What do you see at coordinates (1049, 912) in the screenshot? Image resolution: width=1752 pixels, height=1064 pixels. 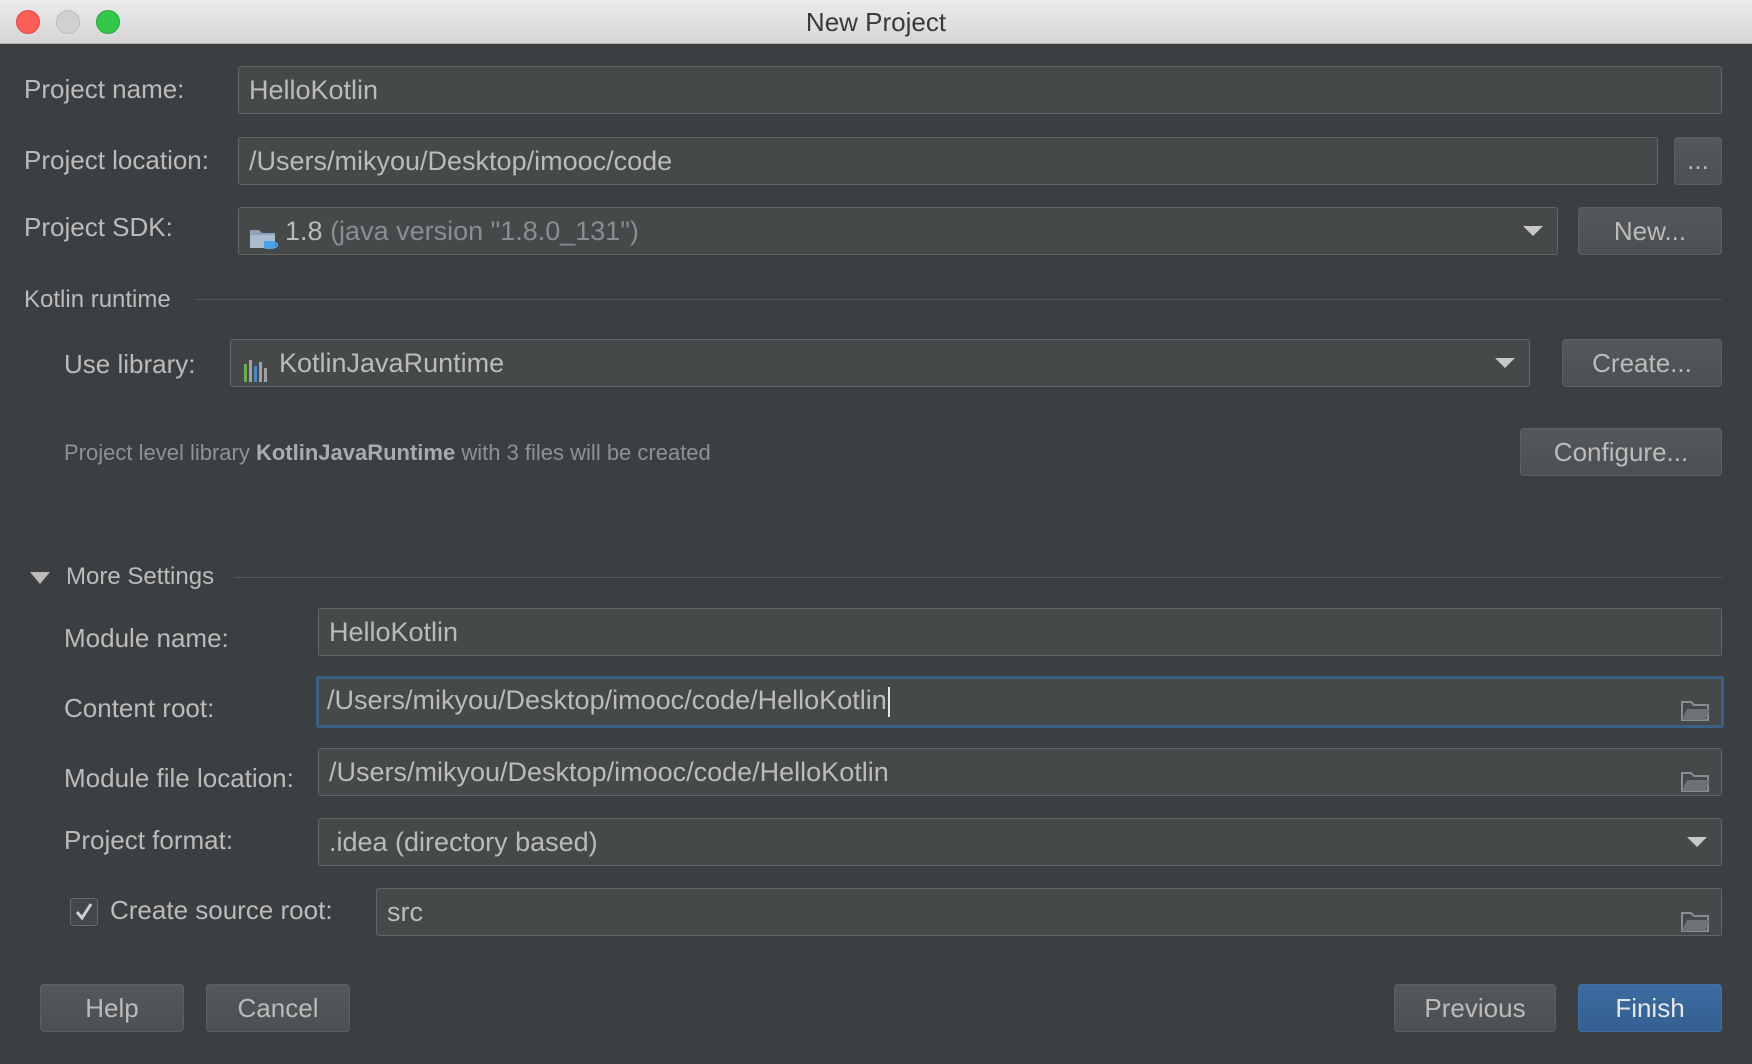 I see `source-root-input: src` at bounding box center [1049, 912].